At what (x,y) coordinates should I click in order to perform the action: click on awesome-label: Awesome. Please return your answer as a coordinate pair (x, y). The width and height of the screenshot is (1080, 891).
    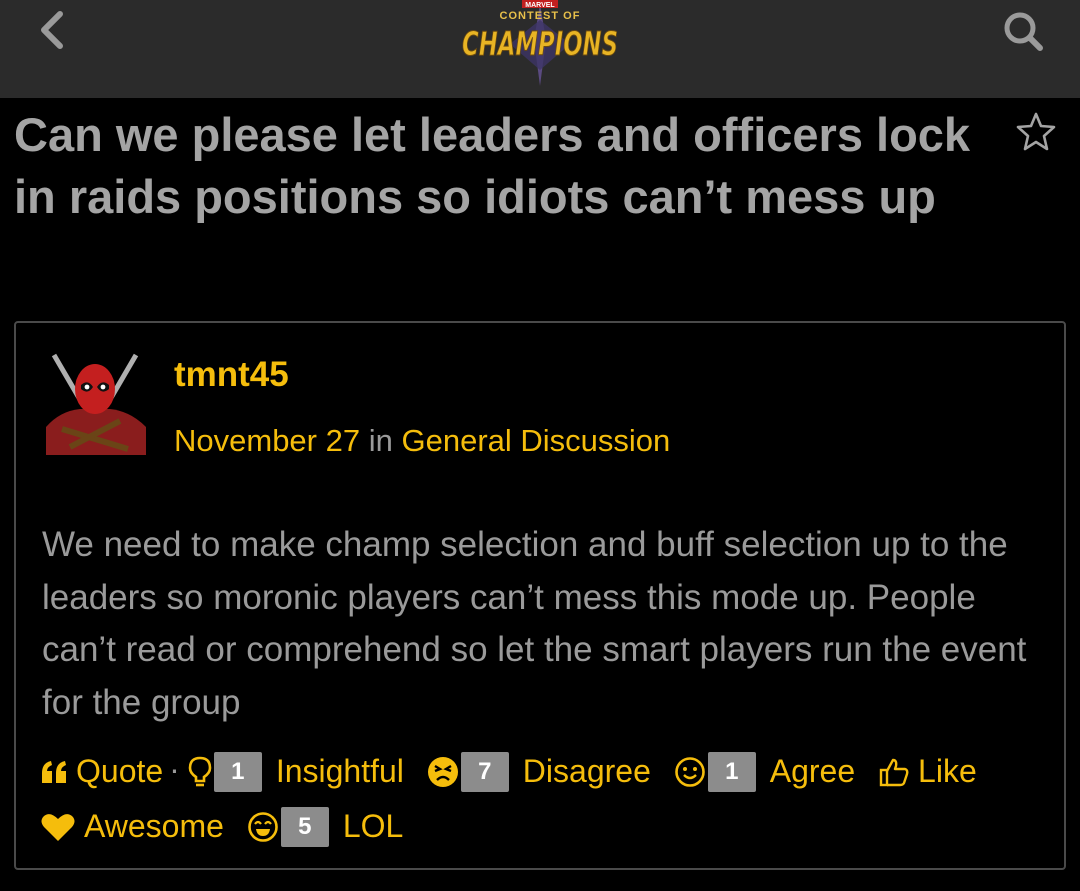
    Looking at the image, I should click on (154, 826).